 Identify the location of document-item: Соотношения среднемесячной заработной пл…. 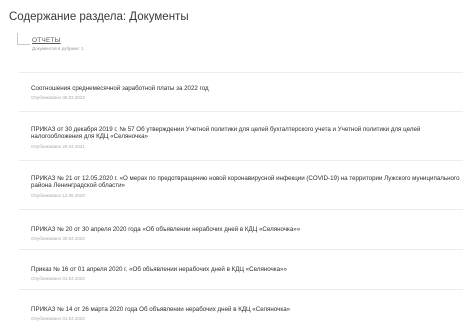
(246, 92).